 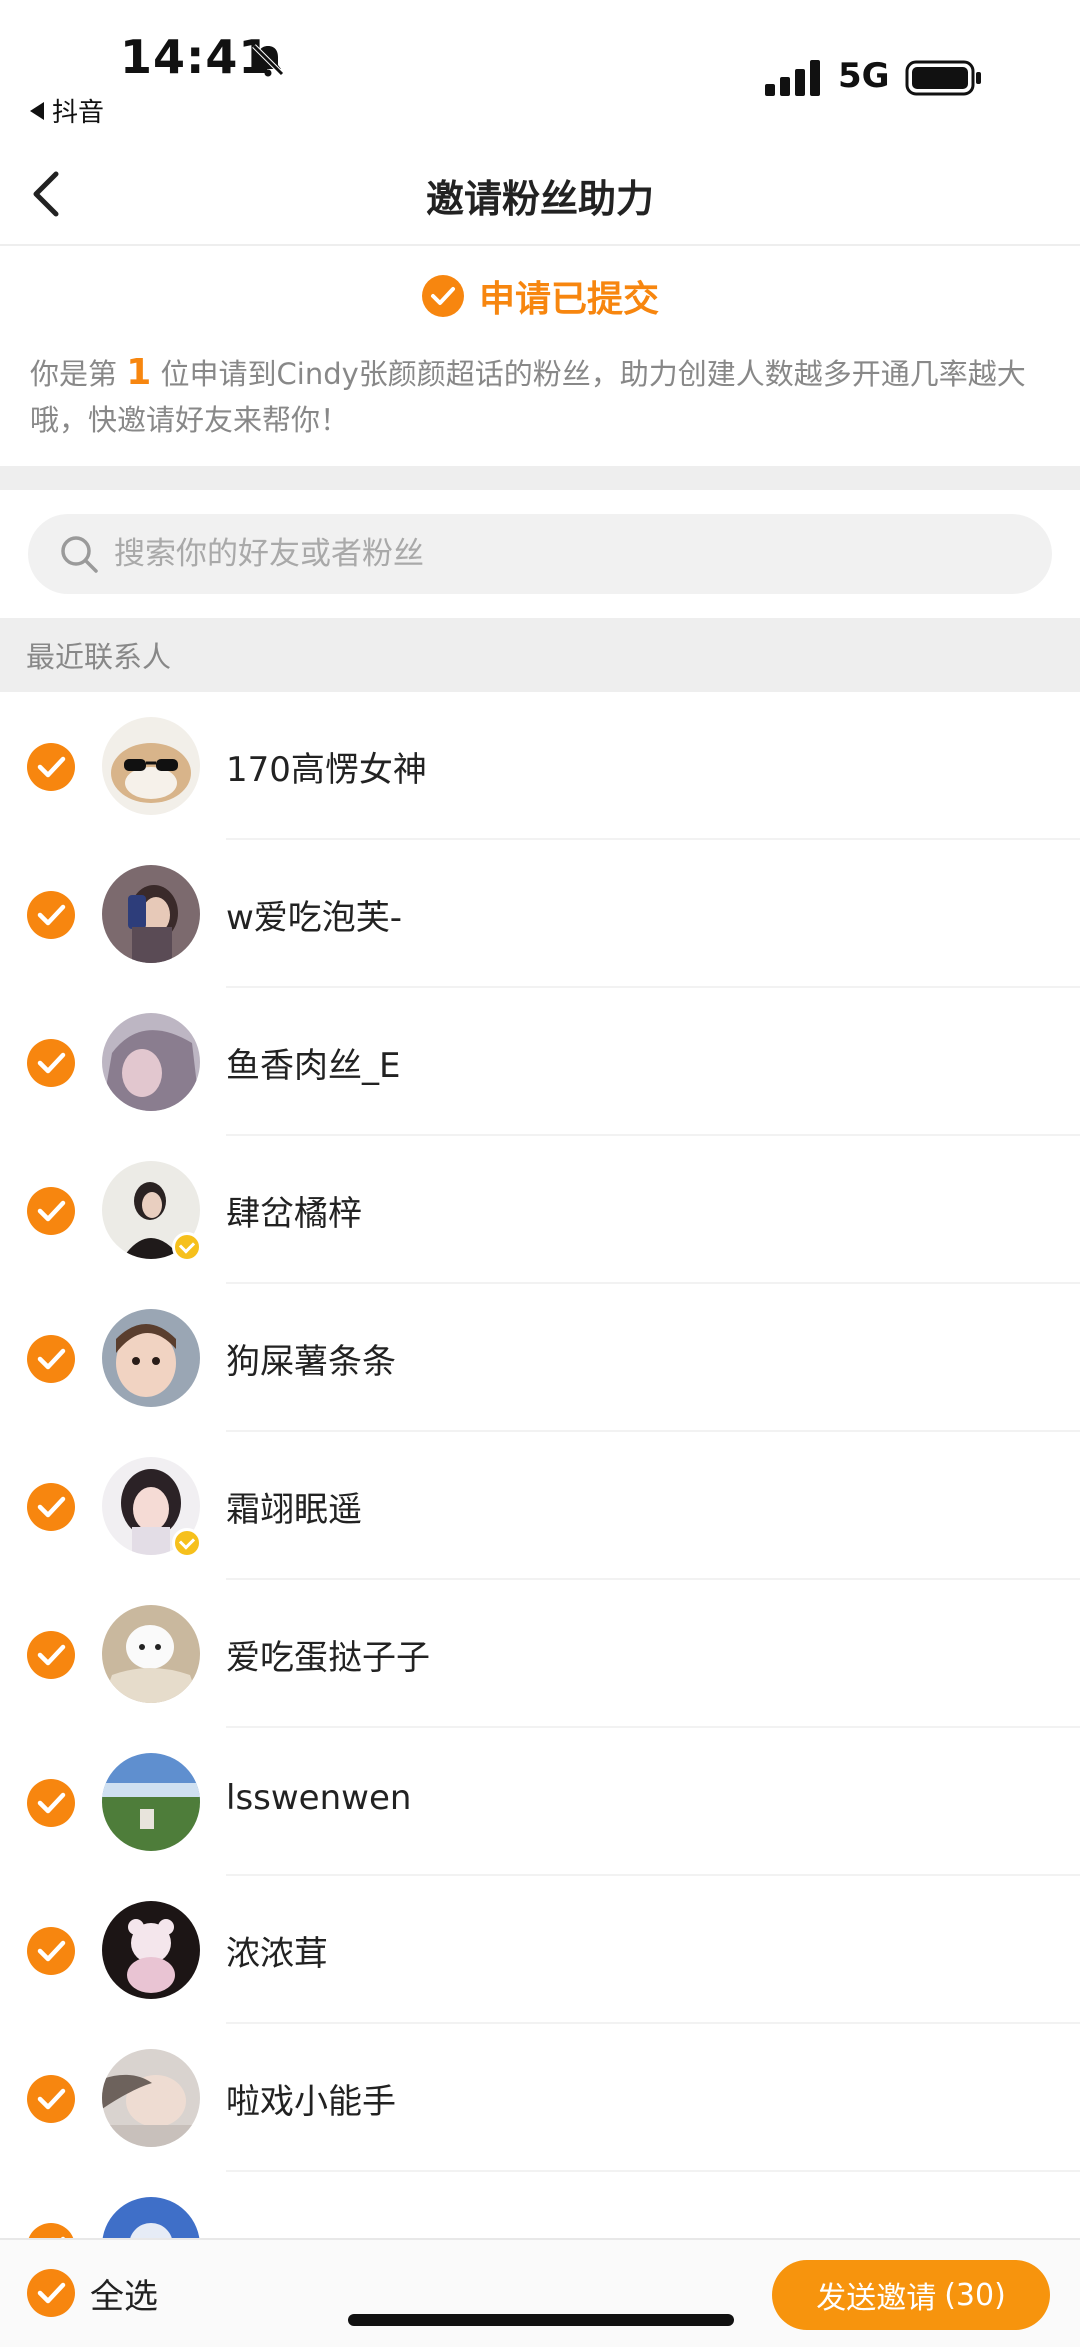 I want to click on list-item: 啦戏小能手, so click(x=540, y=2098).